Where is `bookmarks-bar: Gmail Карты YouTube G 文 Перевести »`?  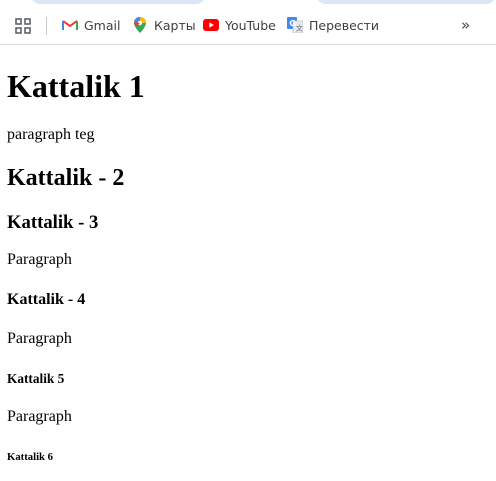 bookmarks-bar: Gmail Карты YouTube G 文 Перевести » is located at coordinates (248, 25).